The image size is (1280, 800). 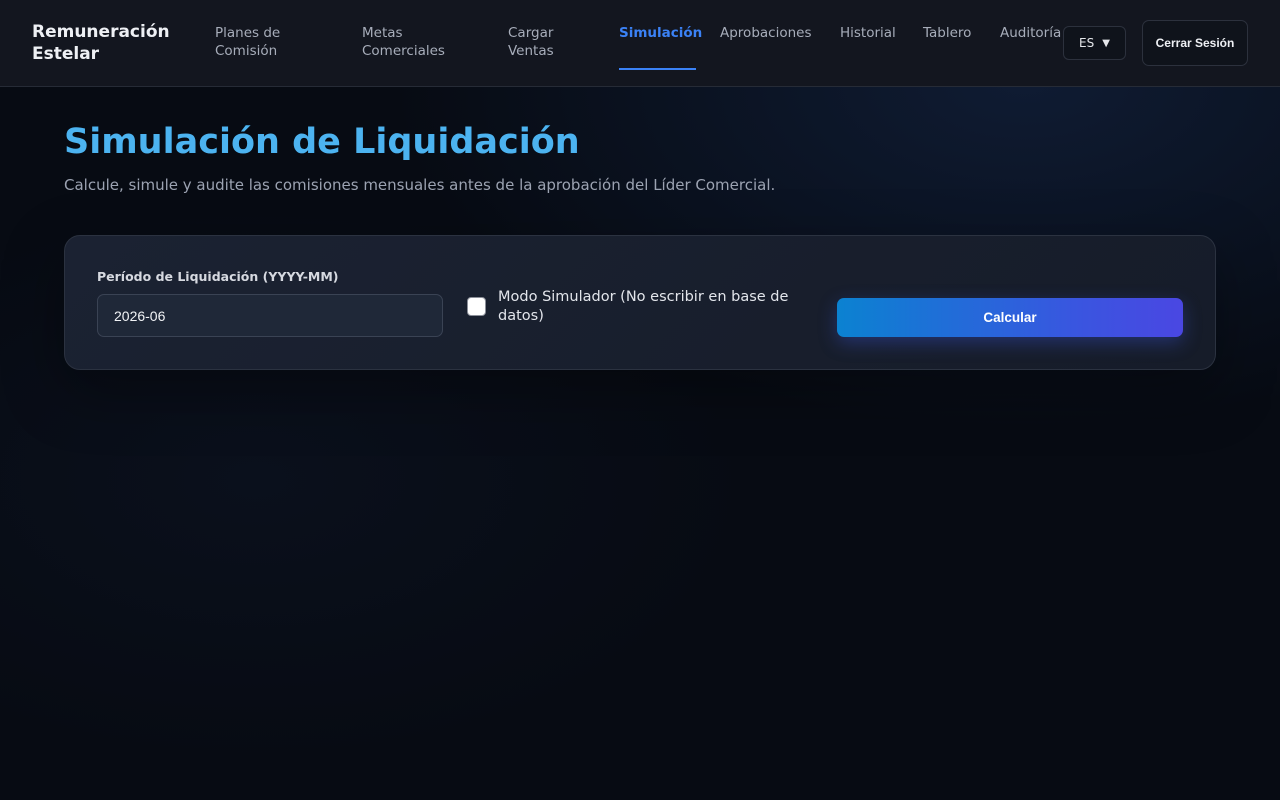 I want to click on period-field-label: Período de Liquidación (YYYY-MM), so click(x=218, y=276).